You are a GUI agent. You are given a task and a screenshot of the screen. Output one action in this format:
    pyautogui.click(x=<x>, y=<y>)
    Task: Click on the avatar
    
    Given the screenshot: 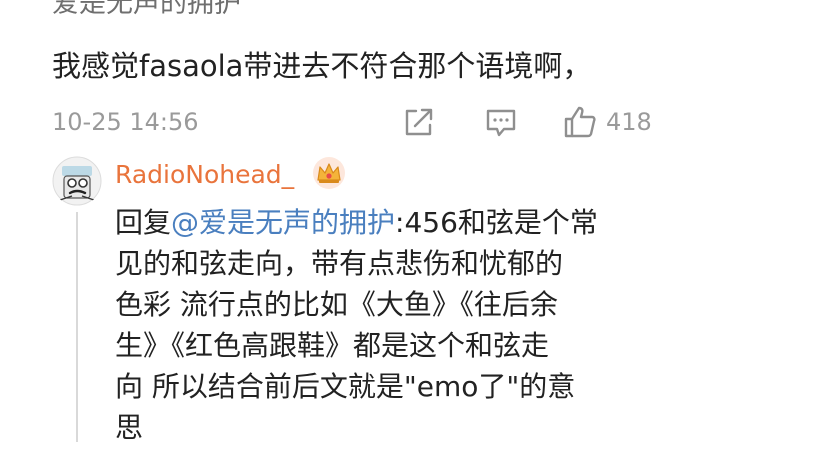 What is the action you would take?
    pyautogui.click(x=77, y=181)
    